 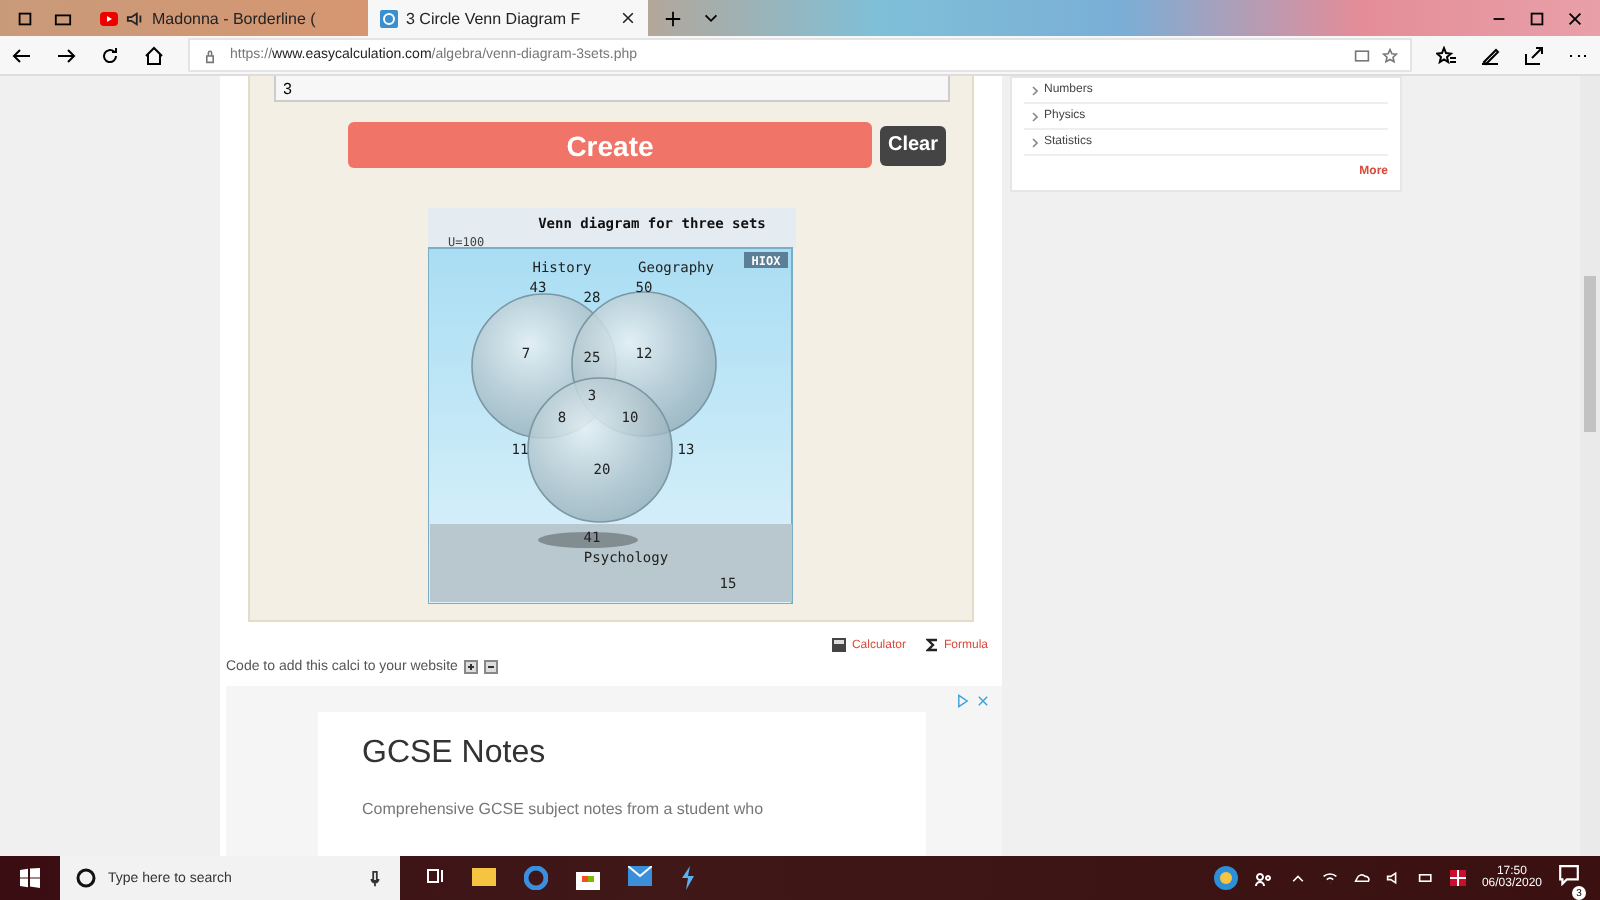 What do you see at coordinates (508, 18) in the screenshot?
I see `browser-tab: 3 Circle Venn Diagram F` at bounding box center [508, 18].